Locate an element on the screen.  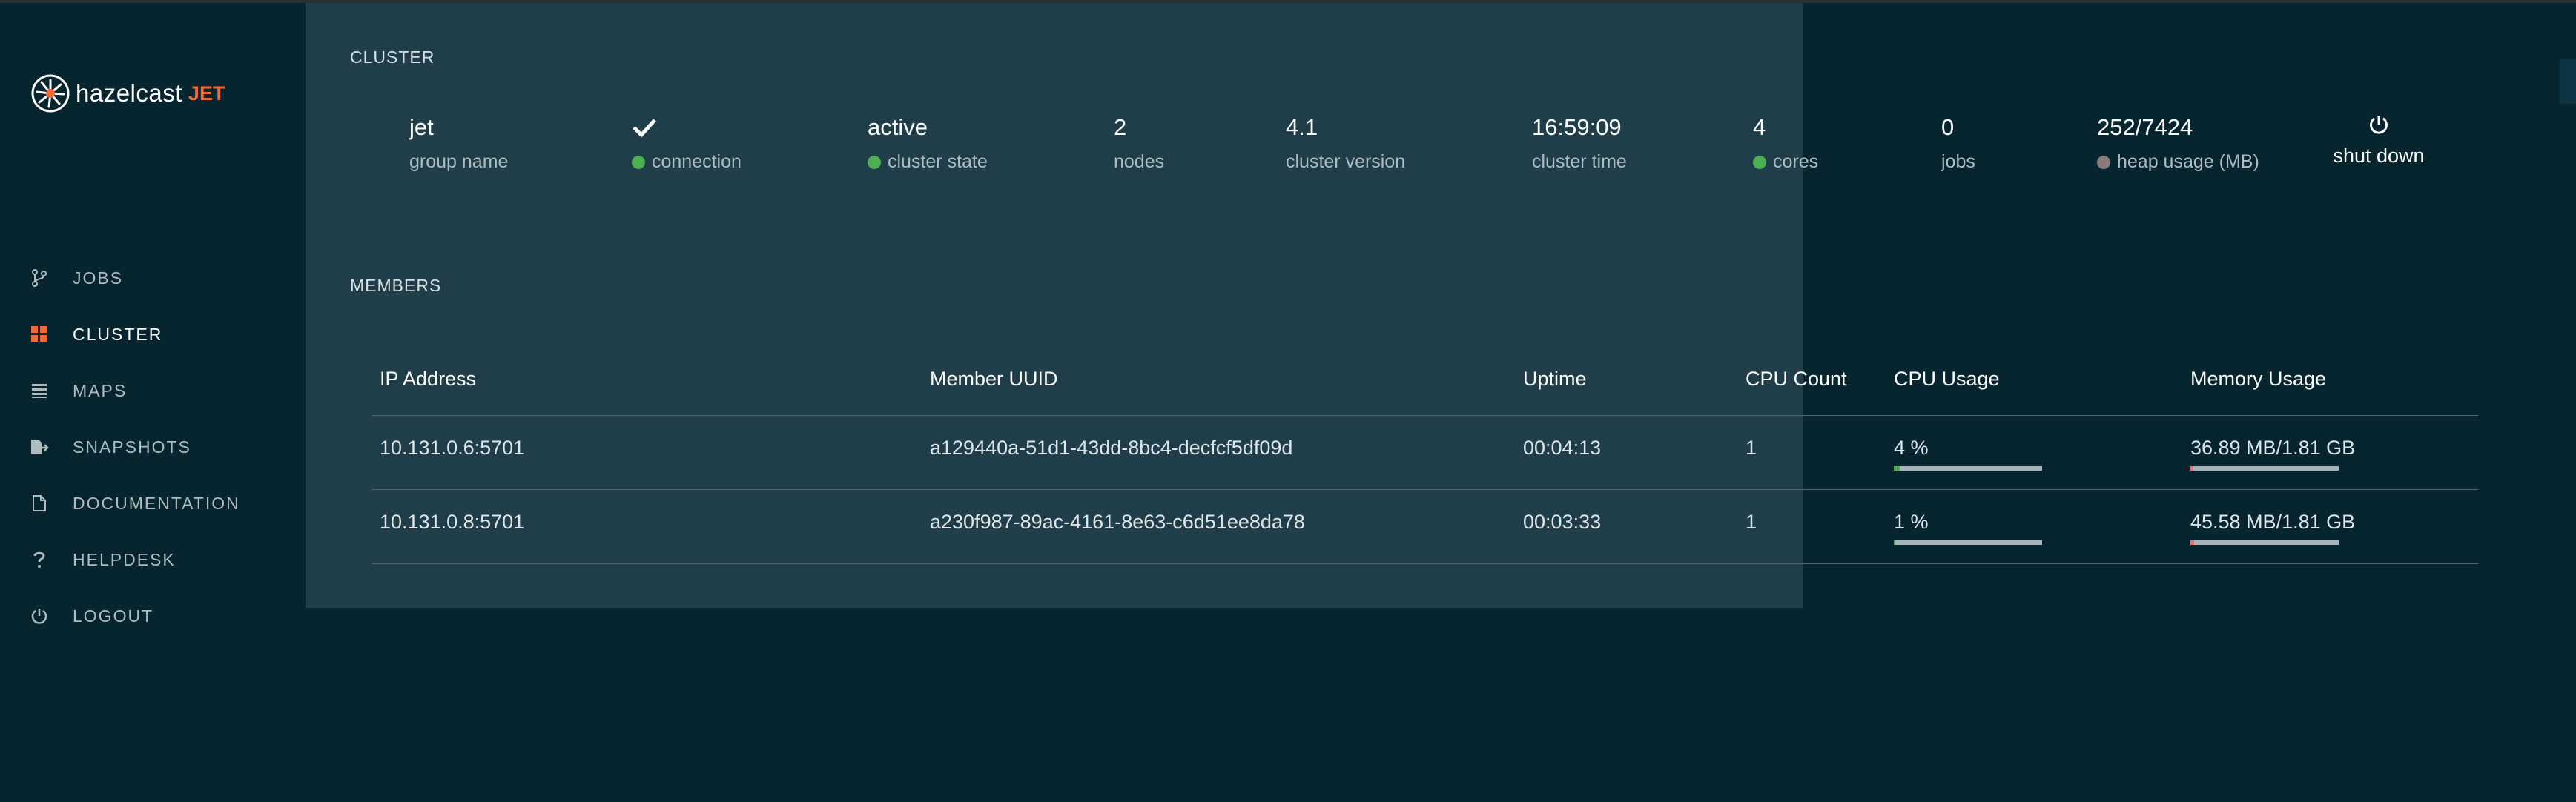
stat-heap-usage: 252/7424 heap usage (MB) is located at coordinates (2178, 143).